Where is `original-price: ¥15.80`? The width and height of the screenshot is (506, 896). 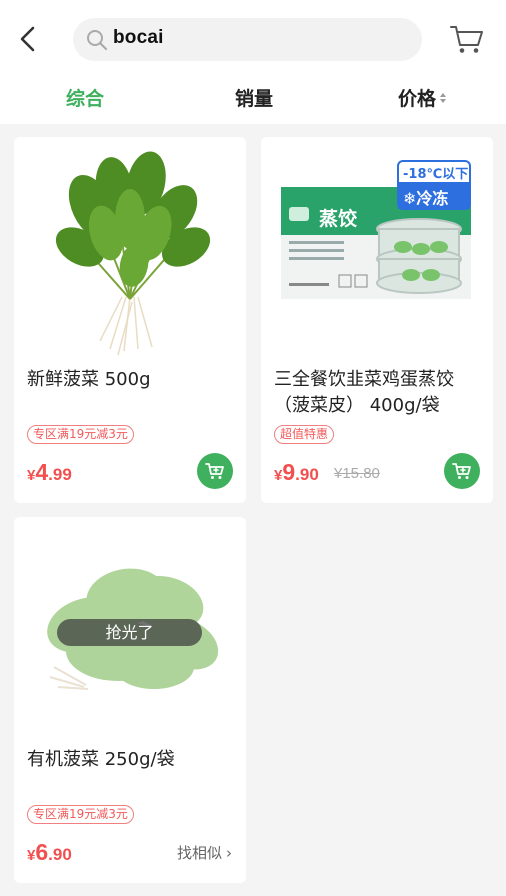 original-price: ¥15.80 is located at coordinates (357, 473).